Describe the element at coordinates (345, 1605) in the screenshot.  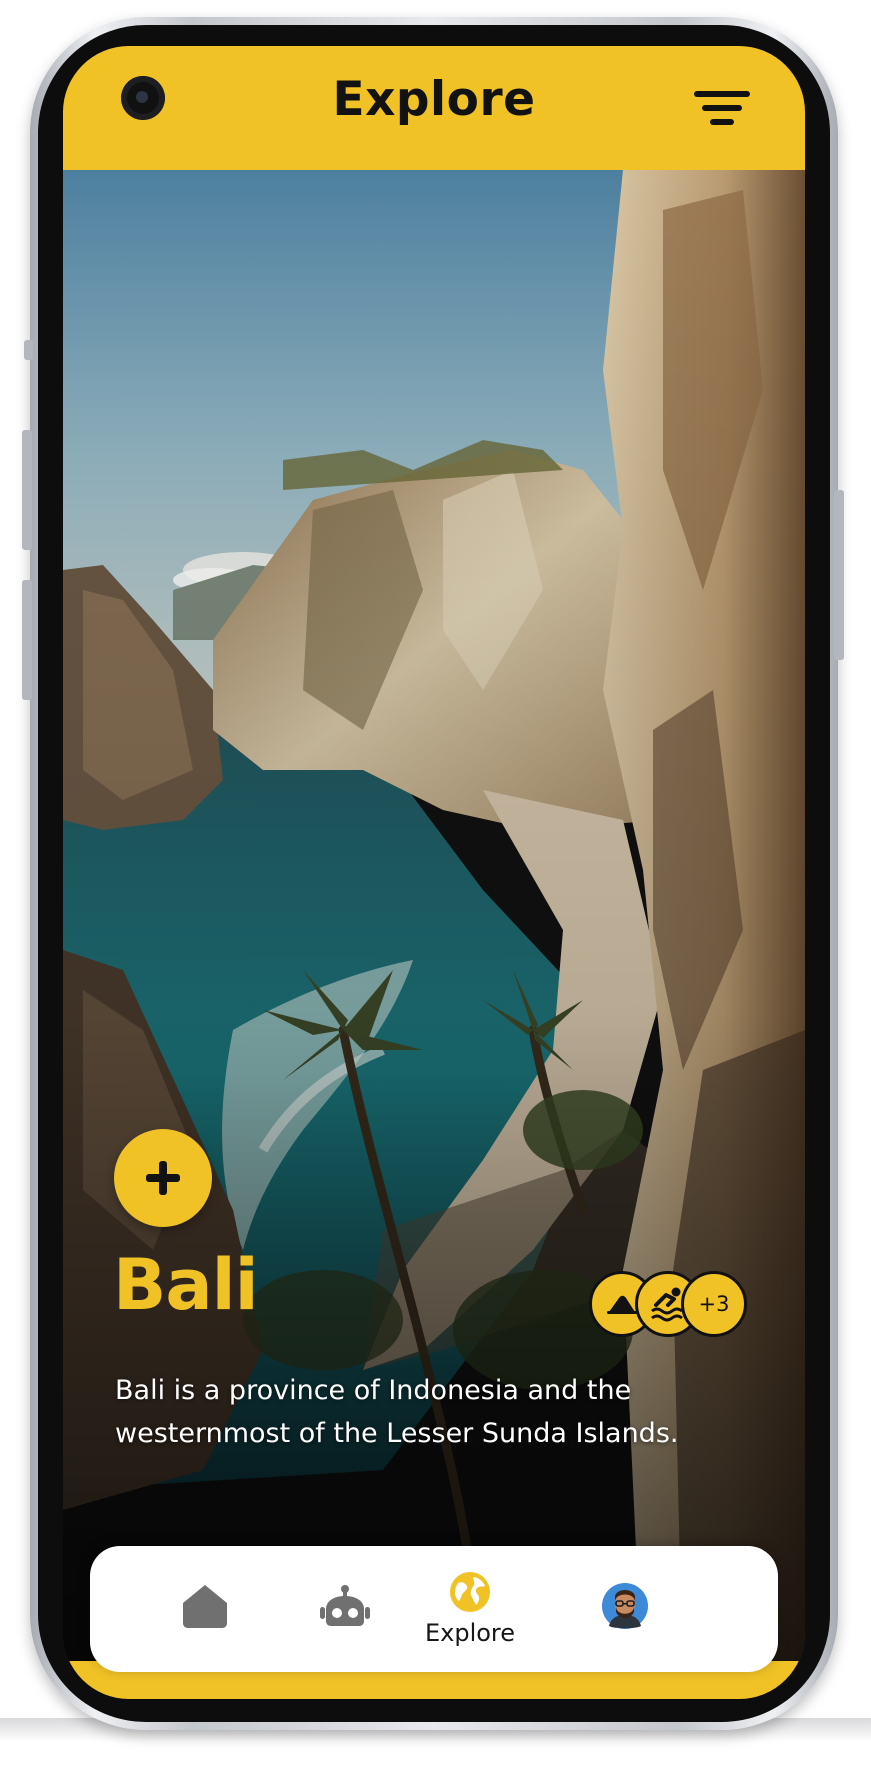
I see `robot-icon` at that location.